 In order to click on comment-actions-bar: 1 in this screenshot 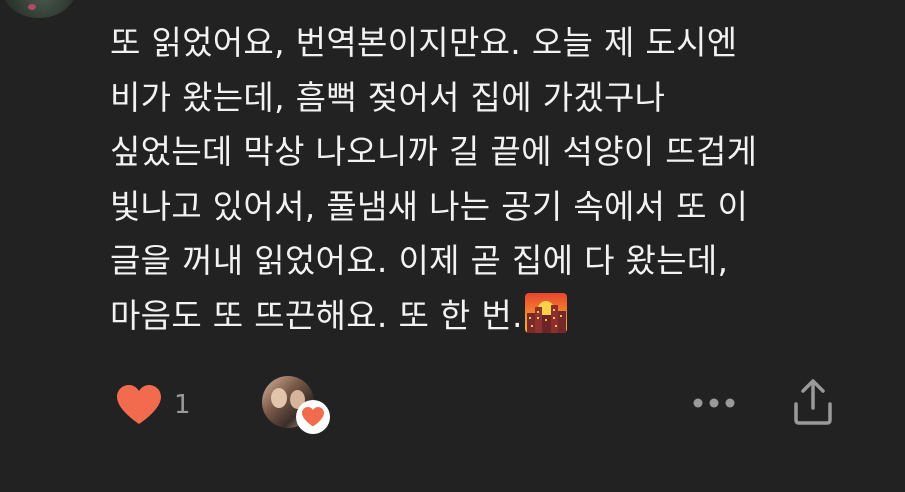, I will do `click(452, 405)`.